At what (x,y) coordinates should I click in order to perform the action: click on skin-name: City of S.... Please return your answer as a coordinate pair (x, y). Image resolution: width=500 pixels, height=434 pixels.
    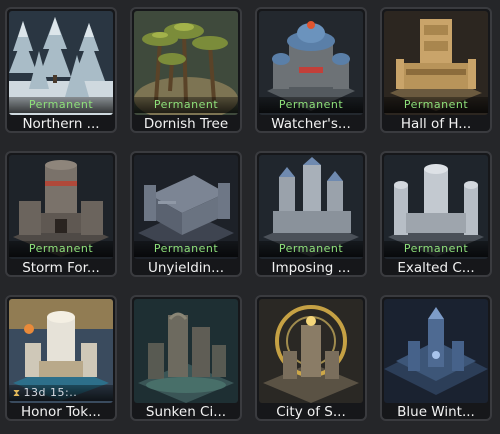
    Looking at the image, I should click on (311, 412).